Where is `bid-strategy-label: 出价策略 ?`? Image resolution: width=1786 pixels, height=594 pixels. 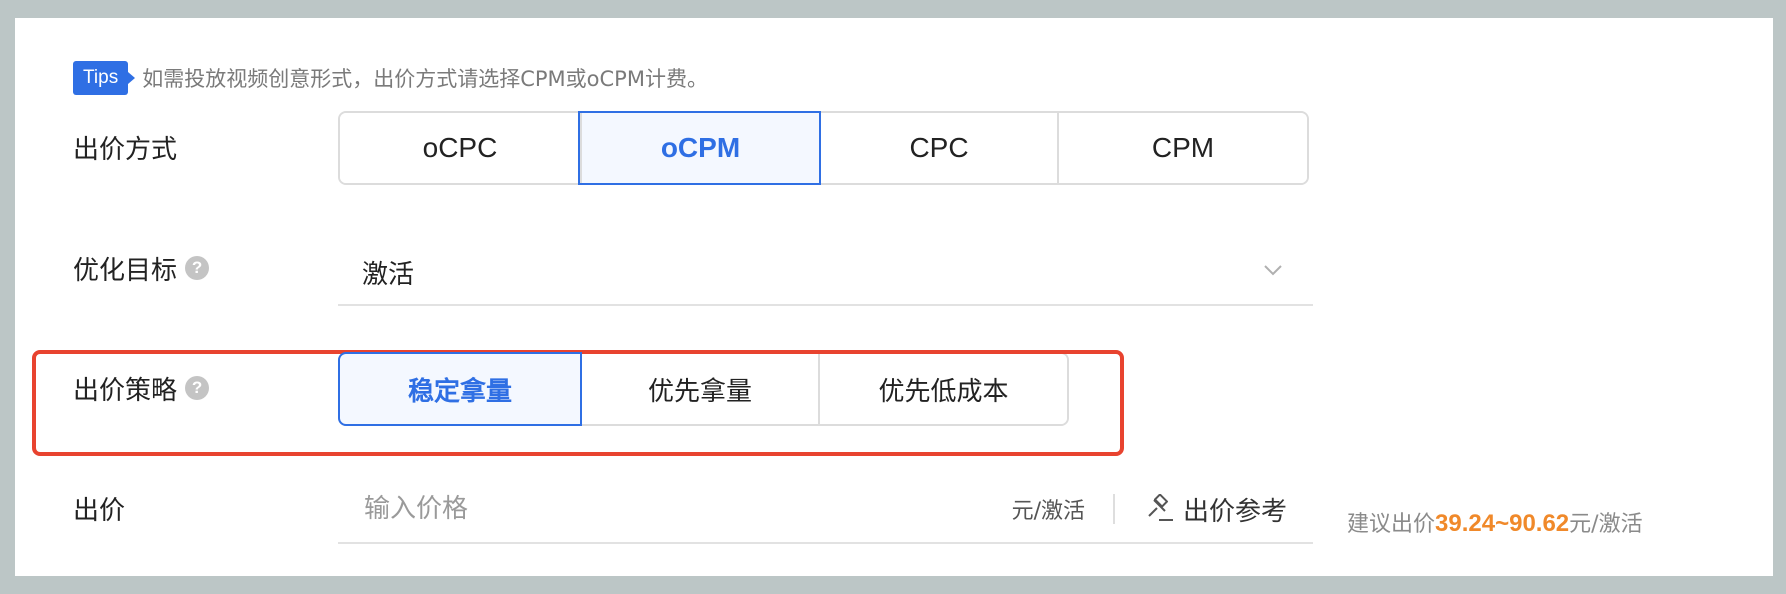 bid-strategy-label: 出价策略 ? is located at coordinates (141, 388).